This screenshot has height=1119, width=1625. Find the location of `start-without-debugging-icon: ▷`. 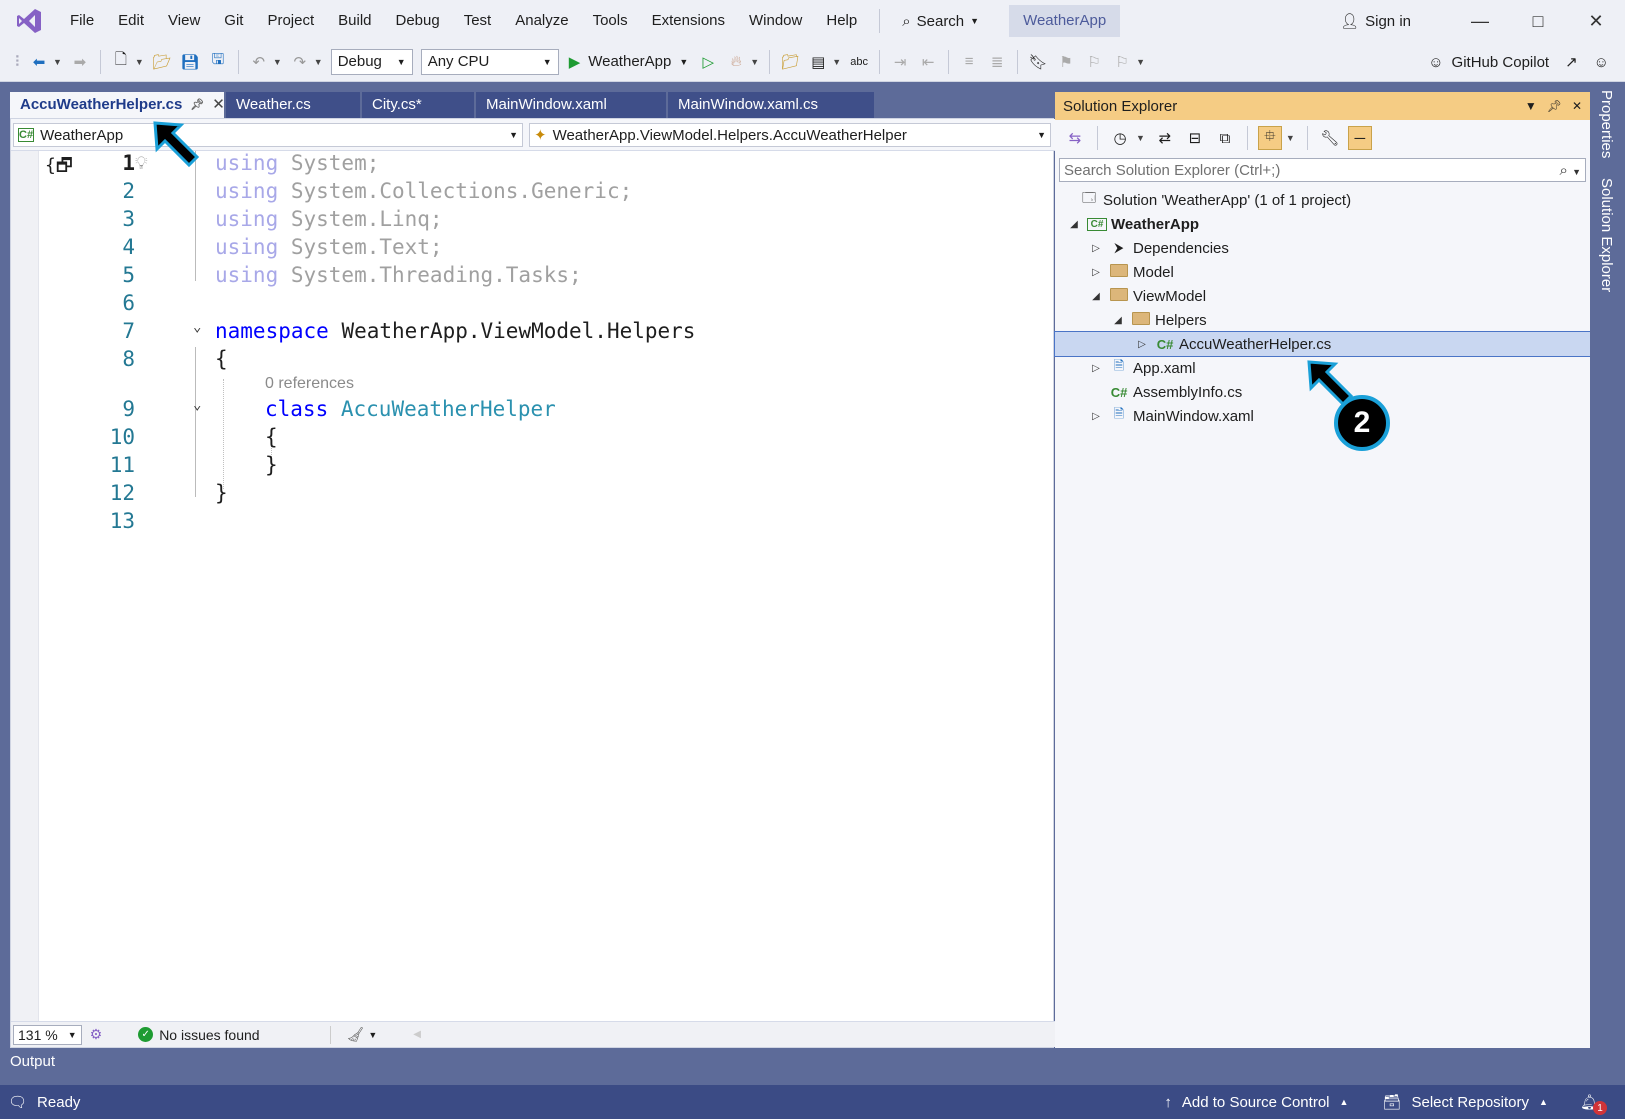

start-without-debugging-icon: ▷ is located at coordinates (708, 62).